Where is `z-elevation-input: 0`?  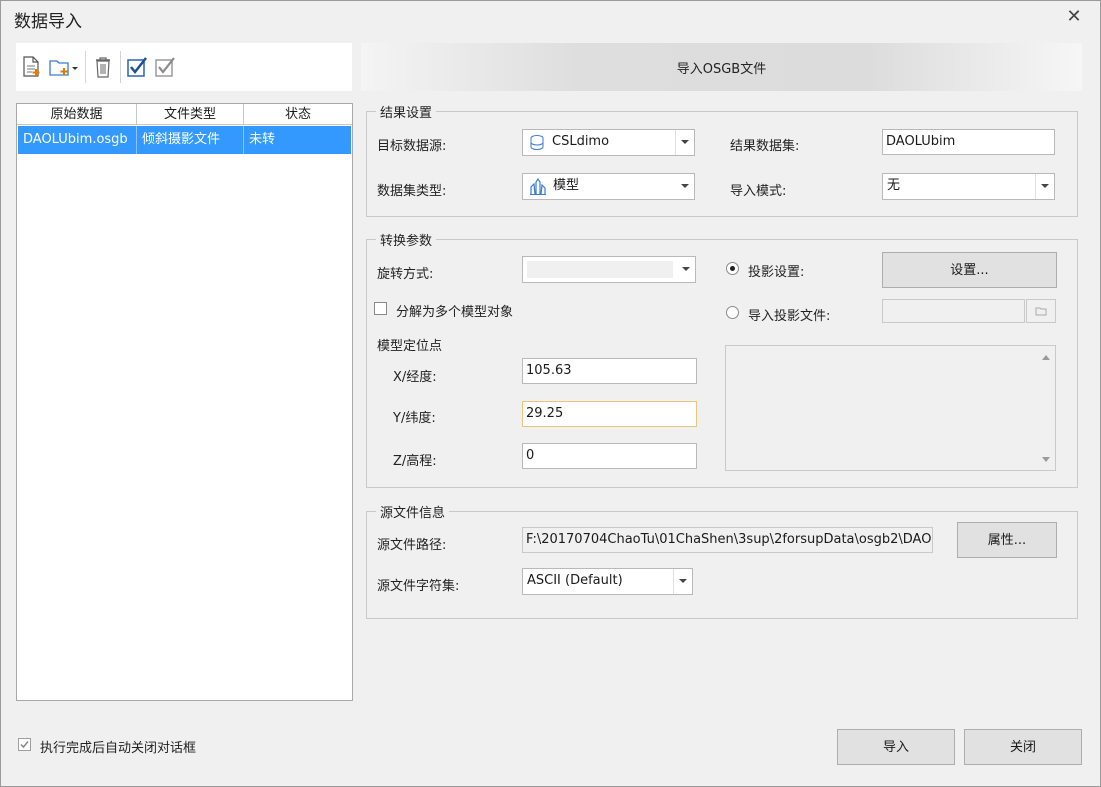
z-elevation-input: 0 is located at coordinates (609, 456).